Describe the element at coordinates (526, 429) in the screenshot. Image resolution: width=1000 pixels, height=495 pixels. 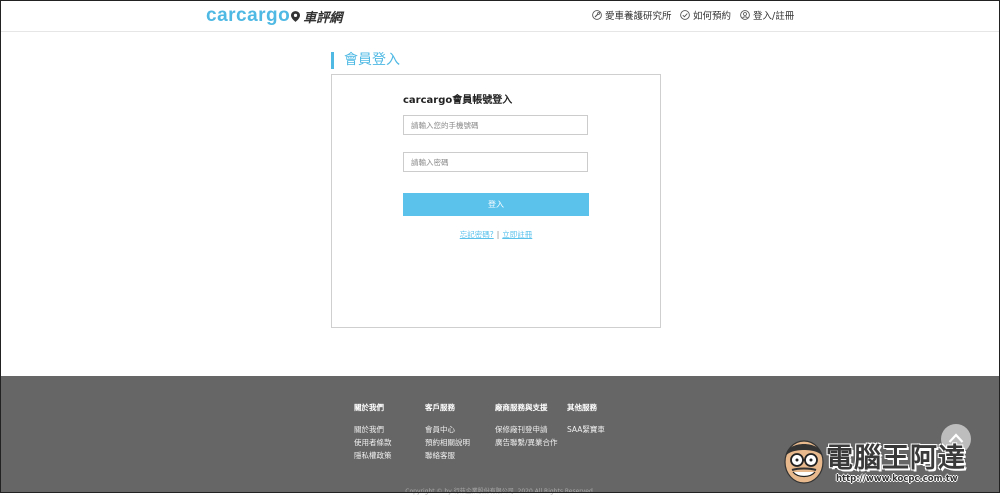
I see `footer-link: 保修廠刊登申請` at that location.